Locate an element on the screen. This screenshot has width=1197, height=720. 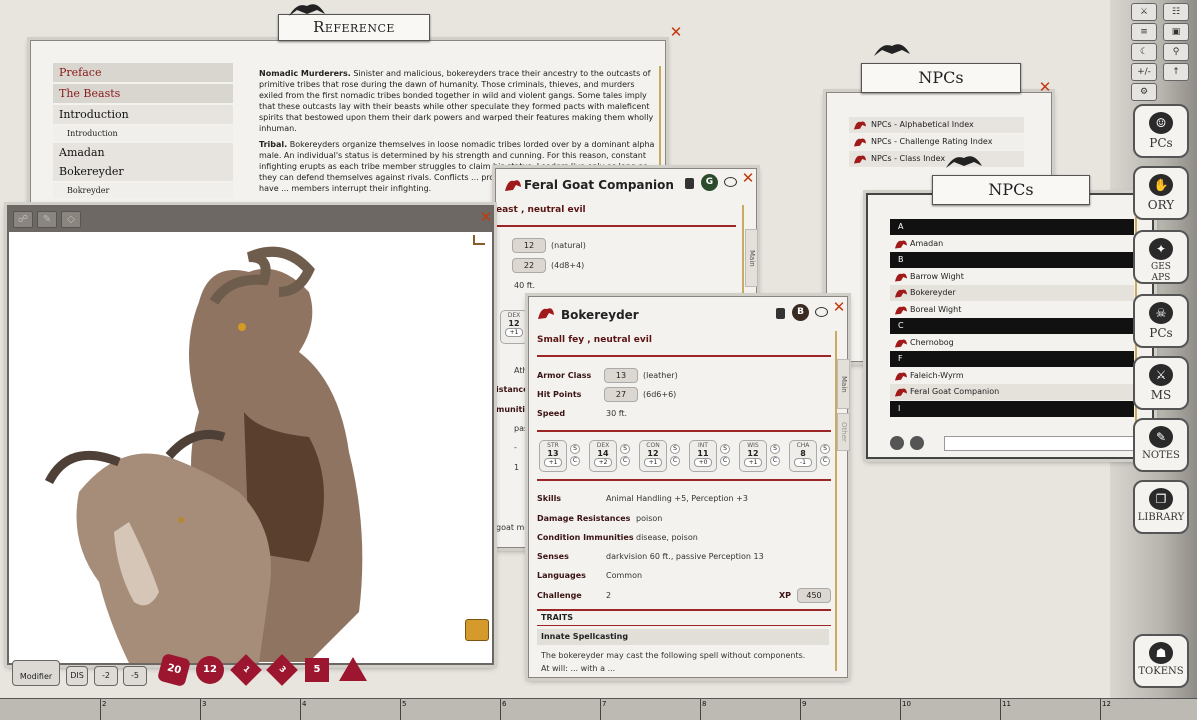
tokens-button: ☗ TOKENS is located at coordinates (1161, 661).